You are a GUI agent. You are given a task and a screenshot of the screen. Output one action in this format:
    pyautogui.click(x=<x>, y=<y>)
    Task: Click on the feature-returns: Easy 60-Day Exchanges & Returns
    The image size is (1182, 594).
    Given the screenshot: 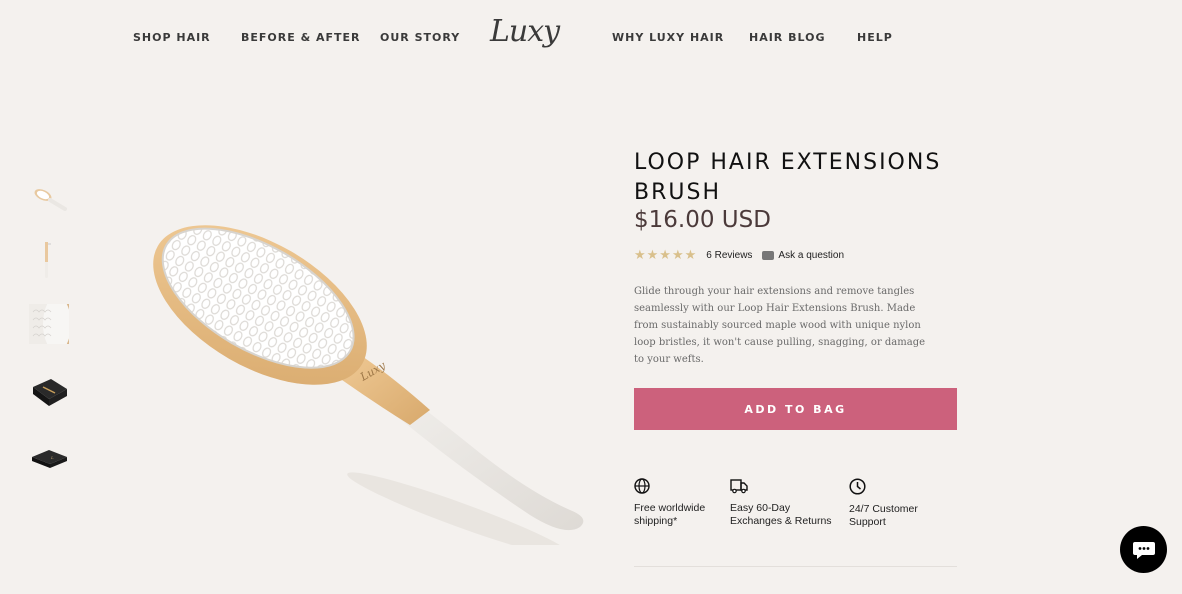 What is the action you would take?
    pyautogui.click(x=781, y=503)
    